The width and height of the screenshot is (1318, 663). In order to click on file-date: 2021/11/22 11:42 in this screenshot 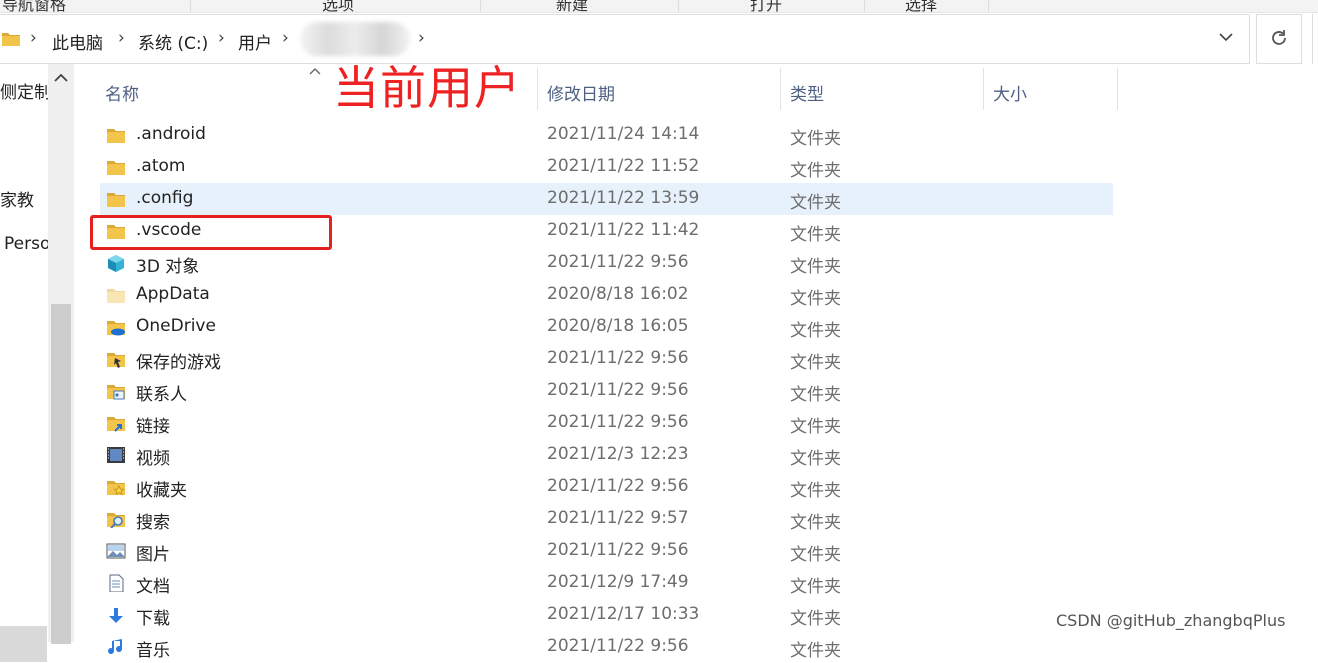, I will do `click(623, 230)`.